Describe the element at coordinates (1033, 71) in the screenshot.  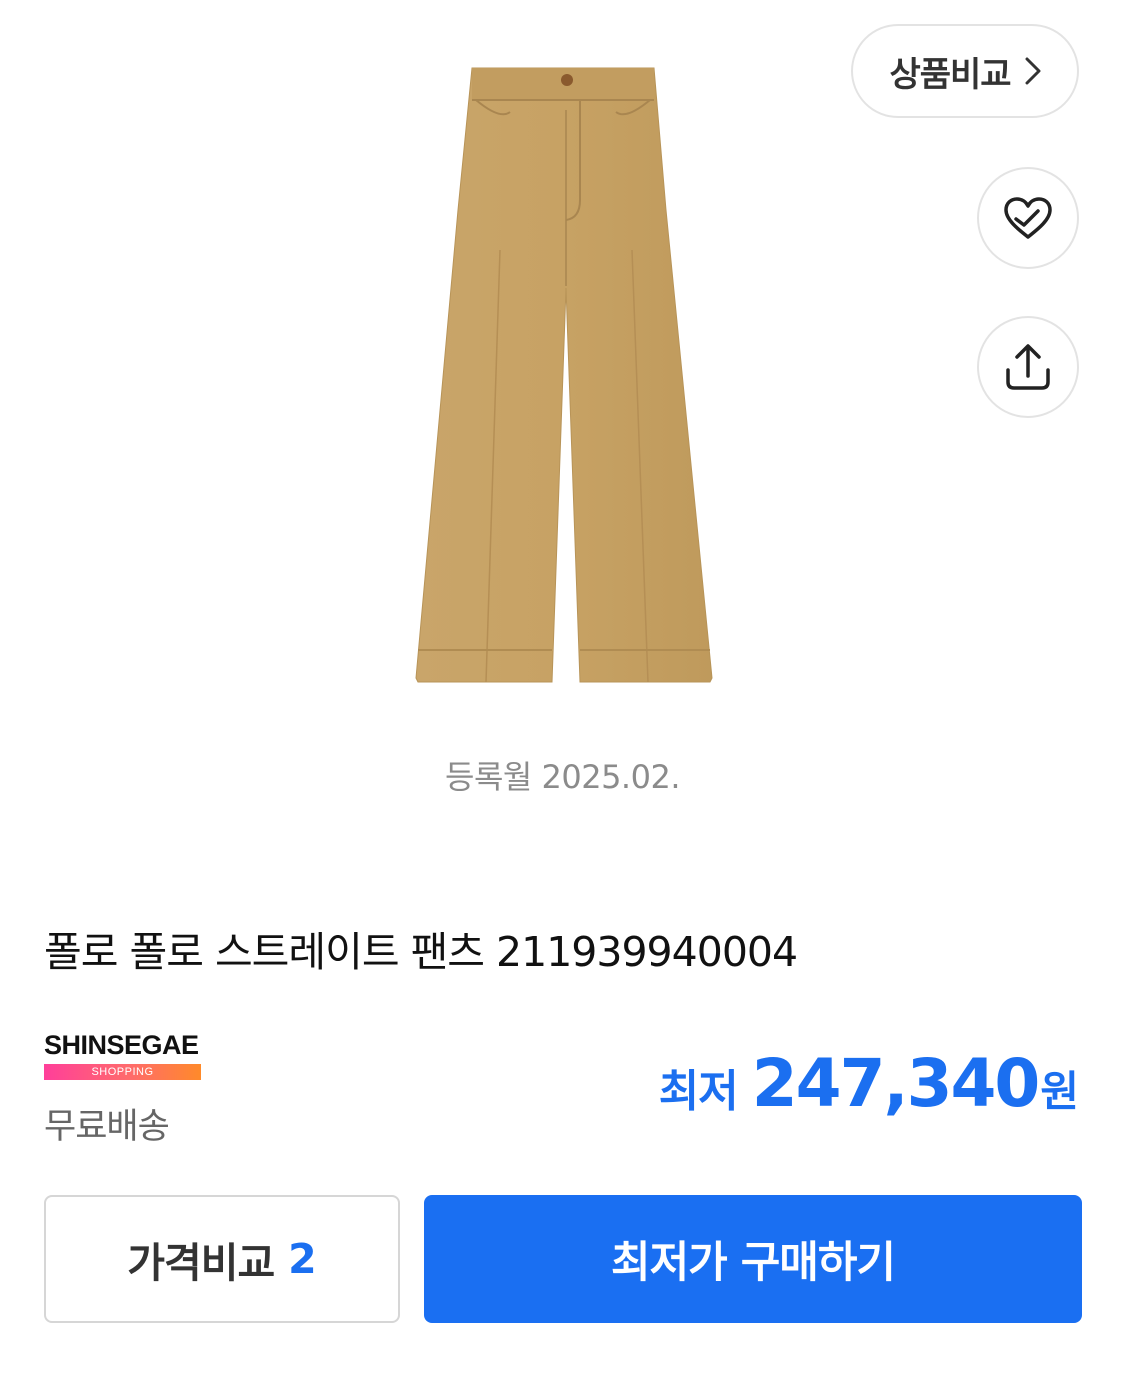
I see `chevron-right-icon` at that location.